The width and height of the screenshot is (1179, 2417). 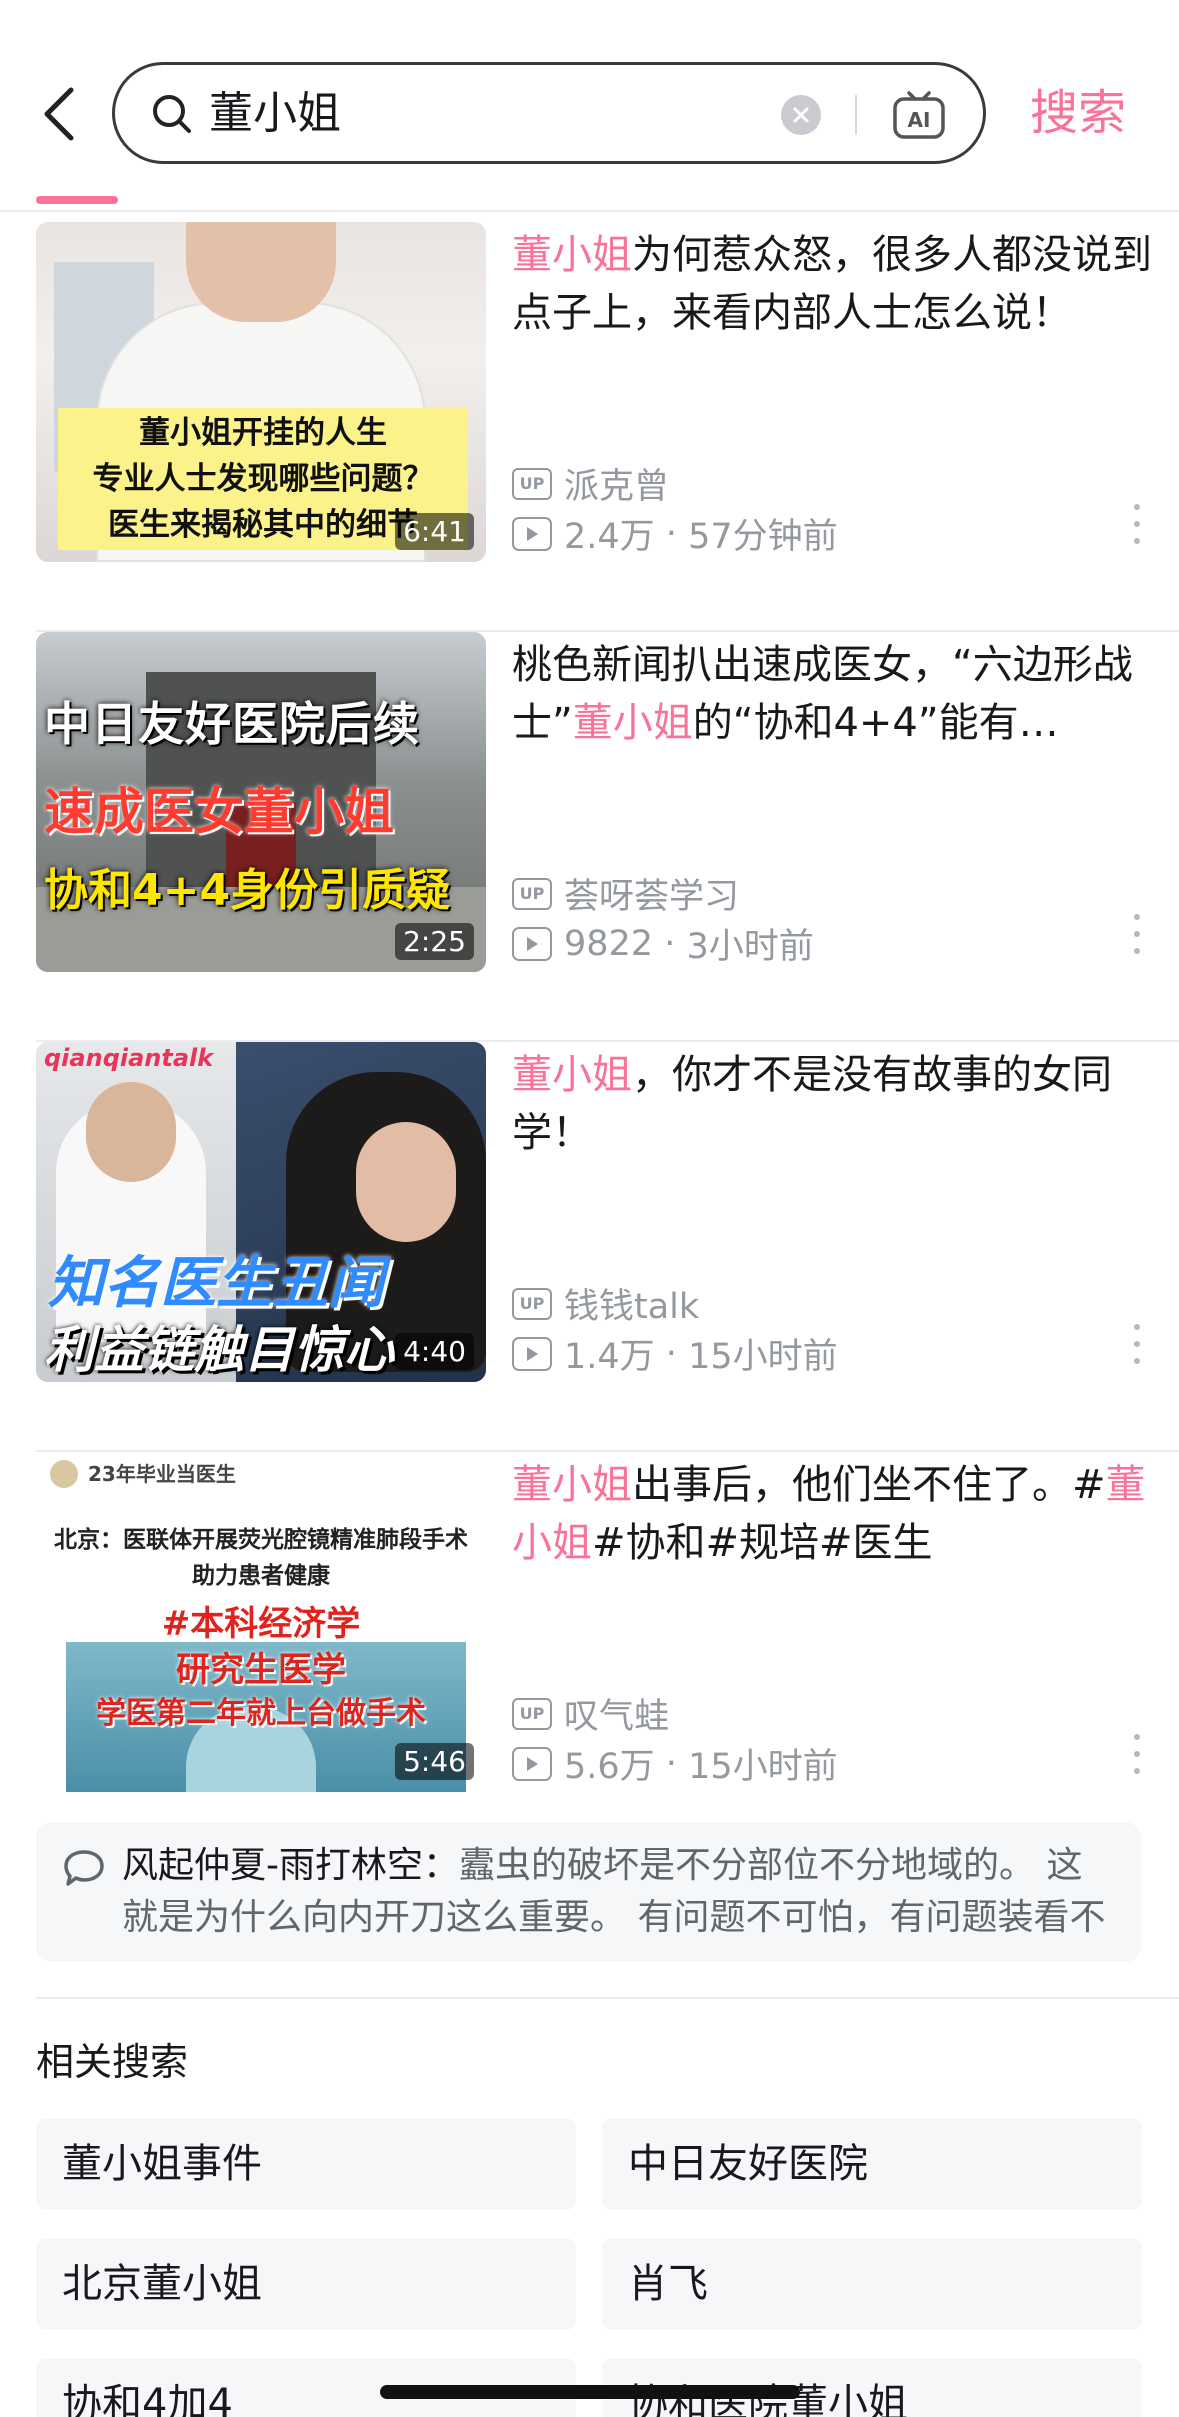 I want to click on video-title: 董小姐出事后，他们坐不住了。#董小姐#协和#规培#医生, so click(x=842, y=1514).